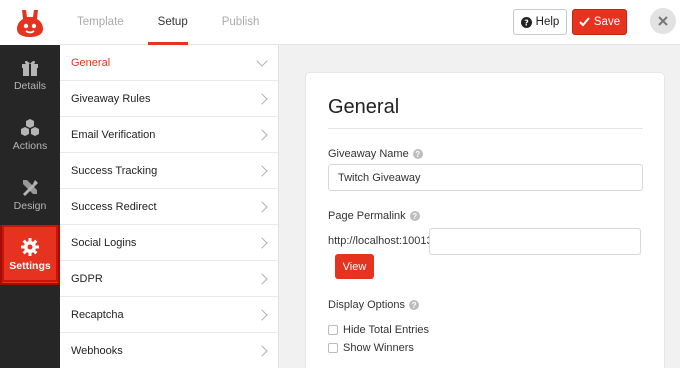 The width and height of the screenshot is (680, 368). Describe the element at coordinates (169, 63) in the screenshot. I see `settings-item-general: General` at that location.